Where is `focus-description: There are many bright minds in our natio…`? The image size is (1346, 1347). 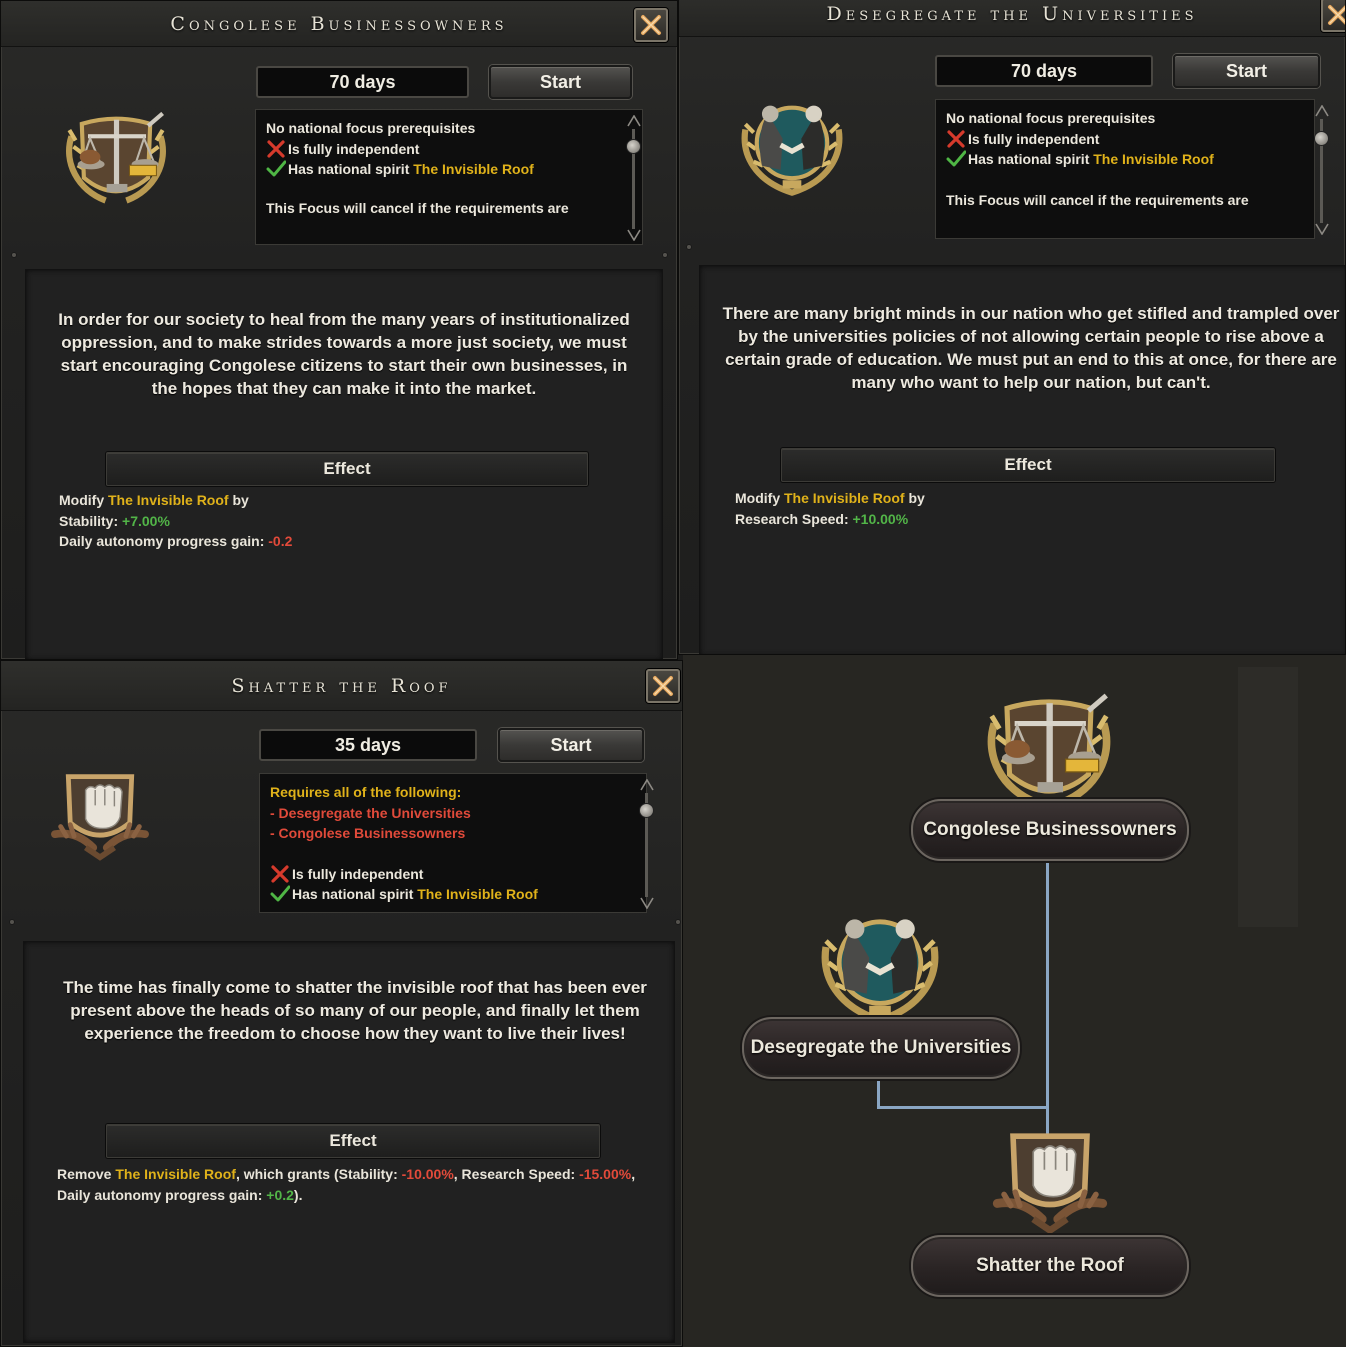
focus-description: There are many bright minds in our natio… is located at coordinates (1031, 348).